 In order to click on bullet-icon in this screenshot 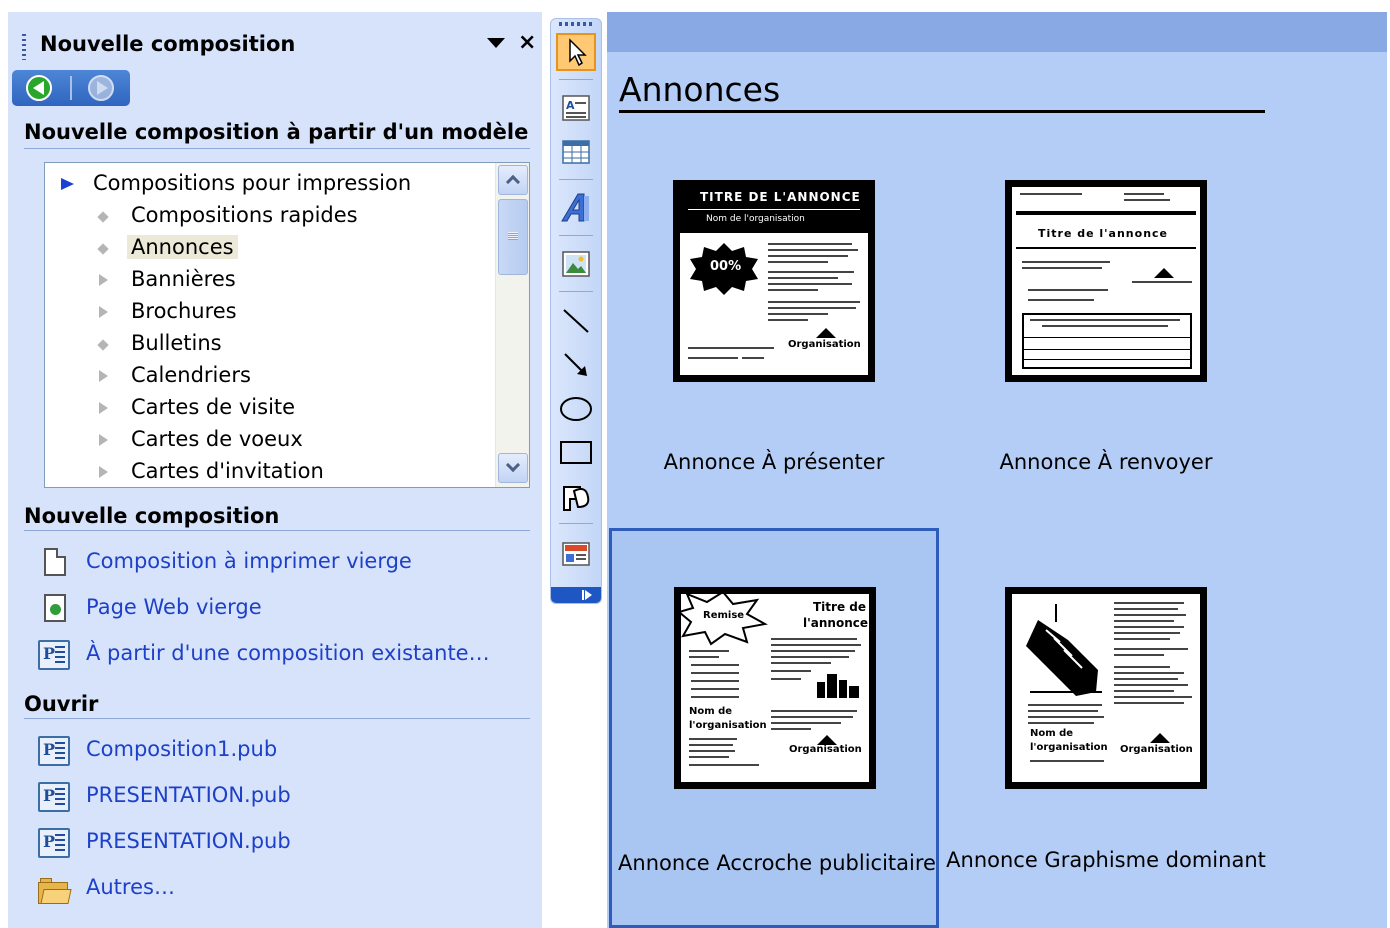, I will do `click(103, 217)`.